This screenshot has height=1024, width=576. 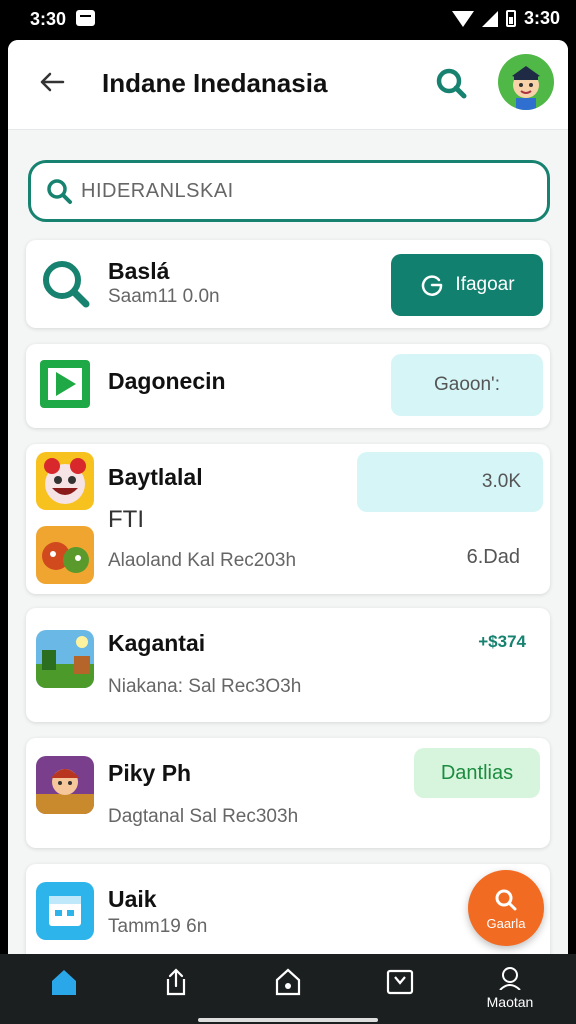 I want to click on house-icon, so click(x=288, y=982).